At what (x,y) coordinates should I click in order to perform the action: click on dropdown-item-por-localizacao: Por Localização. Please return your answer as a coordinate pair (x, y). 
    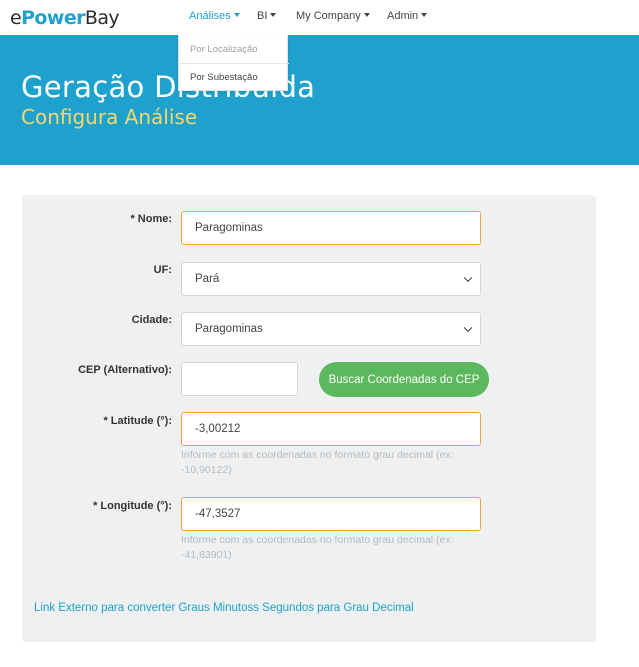
    Looking at the image, I should click on (224, 49).